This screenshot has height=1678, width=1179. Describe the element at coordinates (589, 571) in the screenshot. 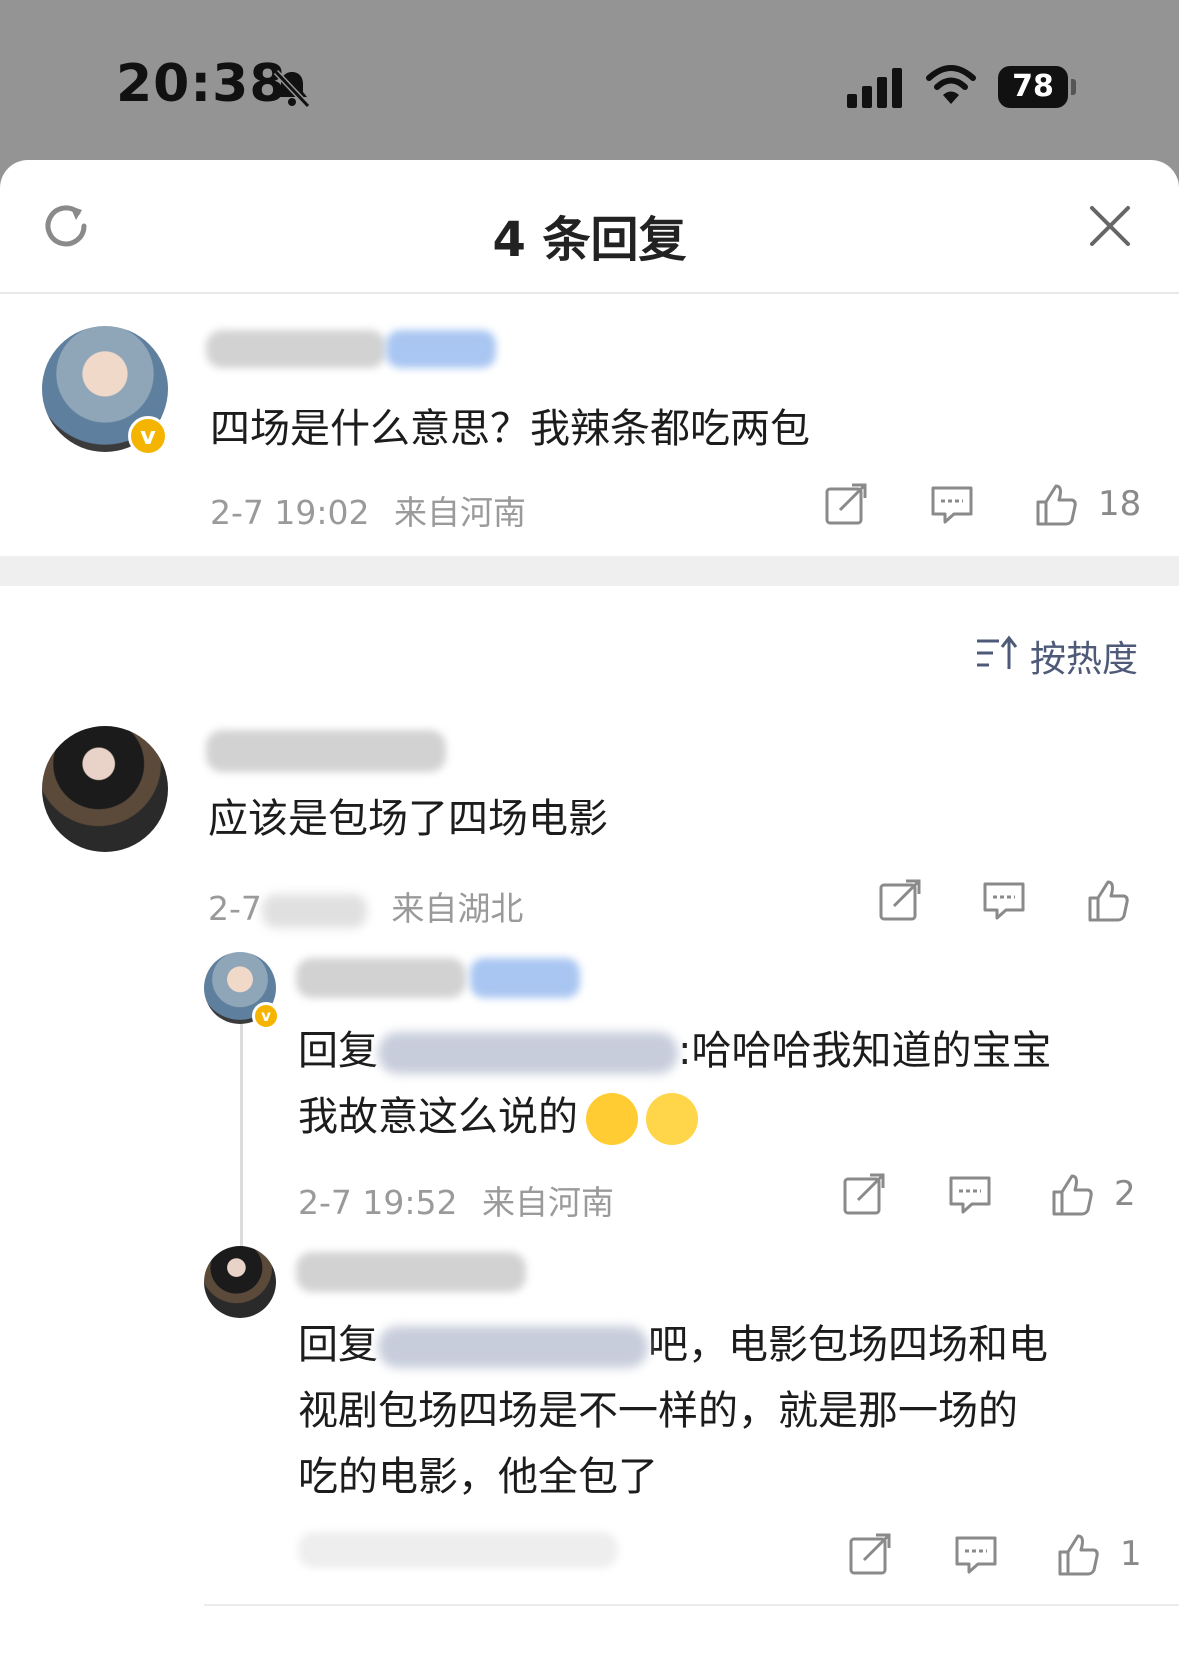

I see `section-divider` at that location.